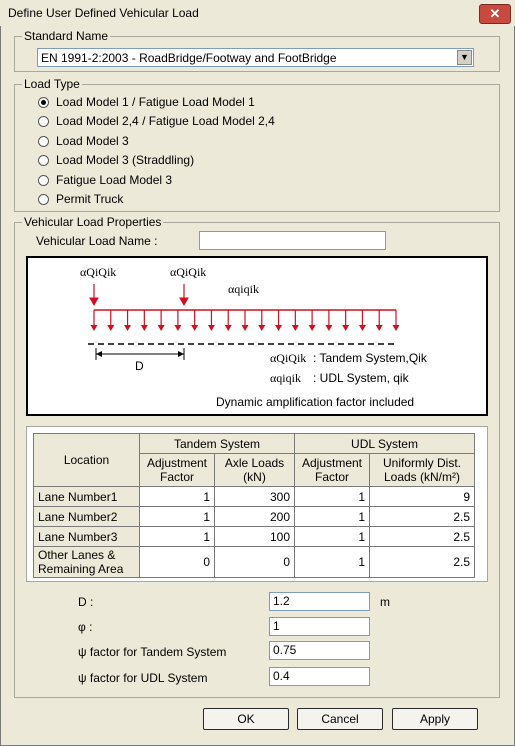 Image resolution: width=515 pixels, height=746 pixels. I want to click on chevron-down-icon: ▼, so click(464, 57).